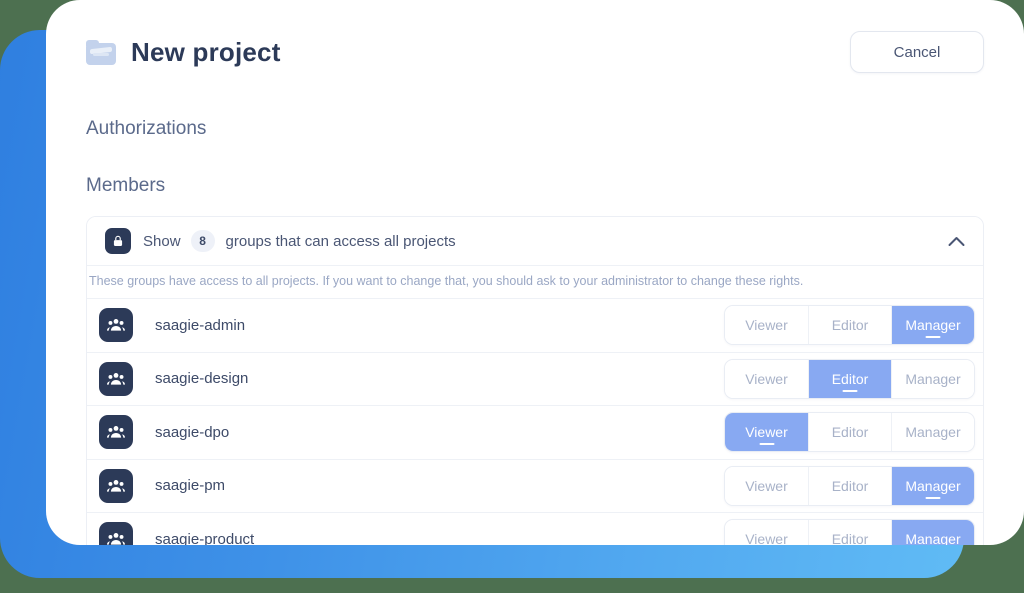  Describe the element at coordinates (192, 432) in the screenshot. I see `member-name: saagie-dpo` at that location.